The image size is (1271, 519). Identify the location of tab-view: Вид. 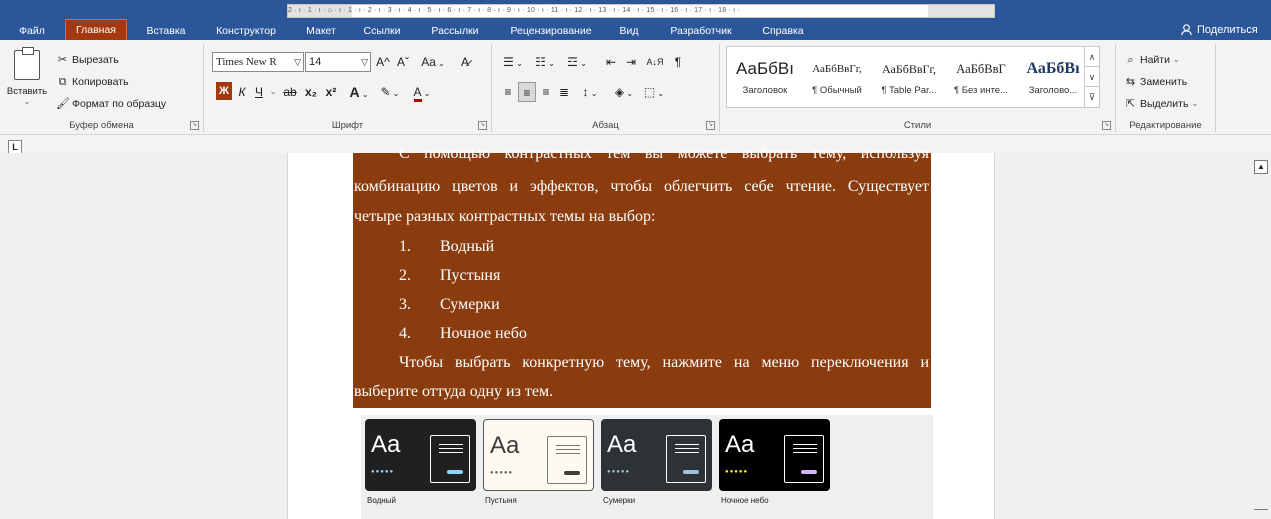
(629, 31).